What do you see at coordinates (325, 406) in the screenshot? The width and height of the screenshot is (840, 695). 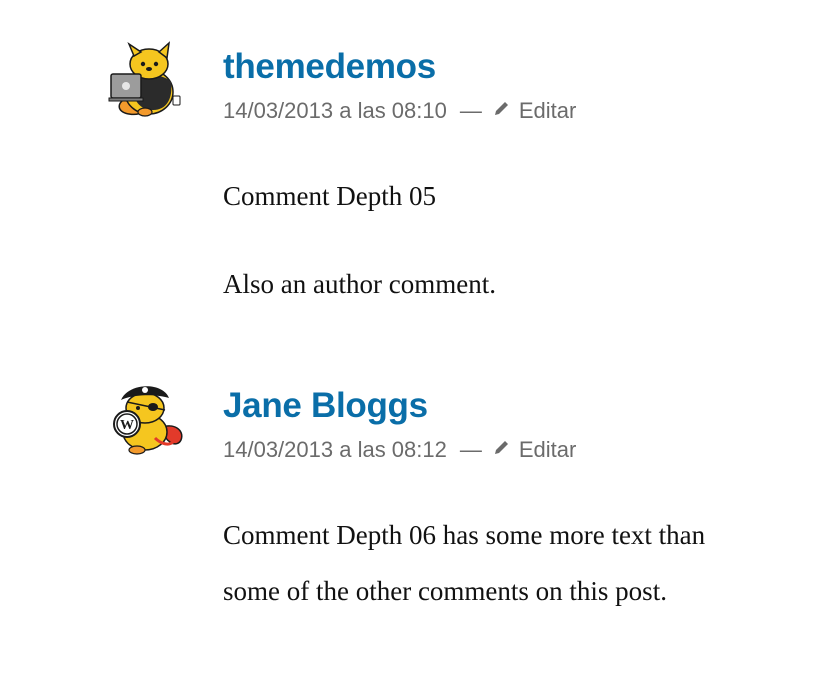 I see `comment-author-link: Jane Bloggs` at bounding box center [325, 406].